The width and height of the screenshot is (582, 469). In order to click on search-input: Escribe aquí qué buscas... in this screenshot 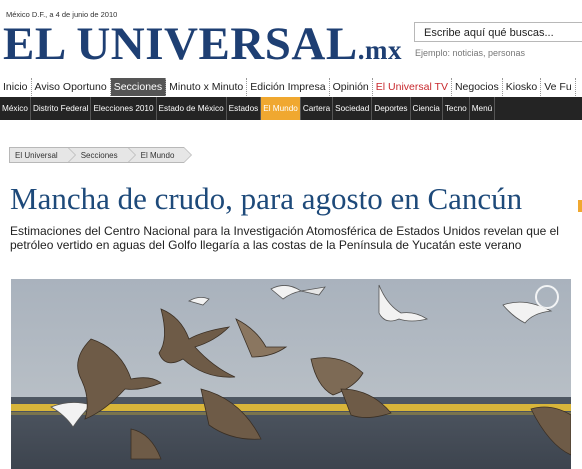, I will do `click(498, 32)`.